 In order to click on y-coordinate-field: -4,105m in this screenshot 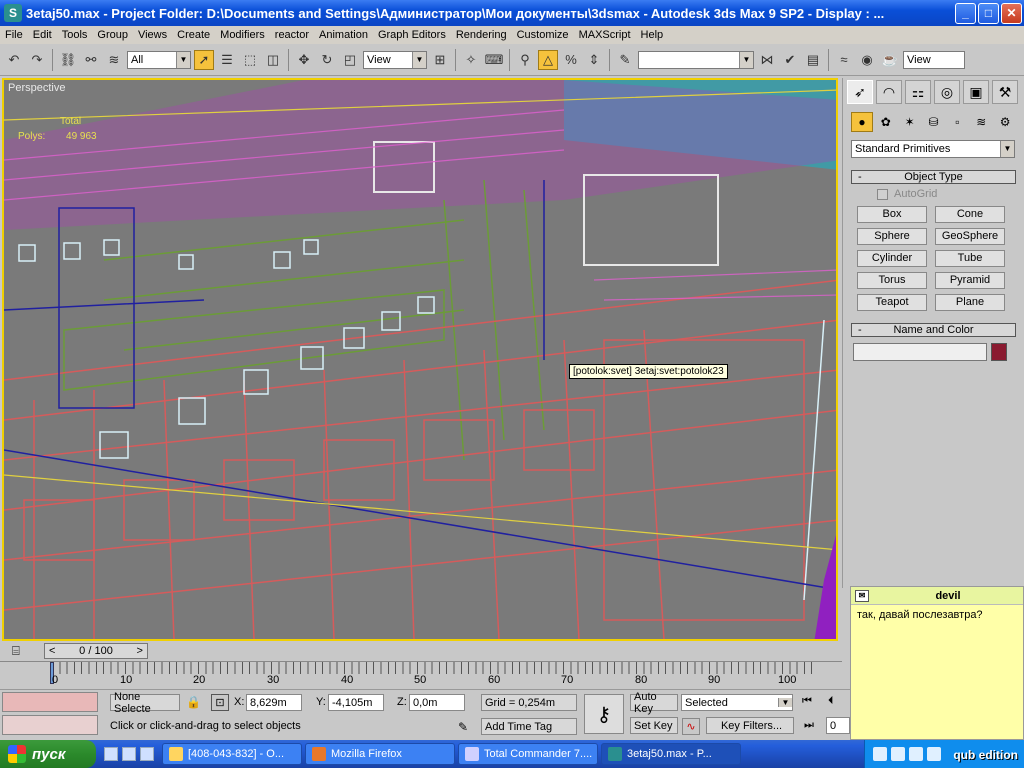, I will do `click(356, 702)`.